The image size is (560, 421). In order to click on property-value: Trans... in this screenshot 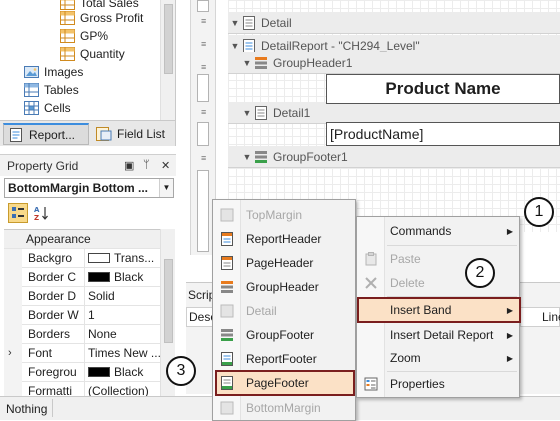, I will do `click(124, 258)`.